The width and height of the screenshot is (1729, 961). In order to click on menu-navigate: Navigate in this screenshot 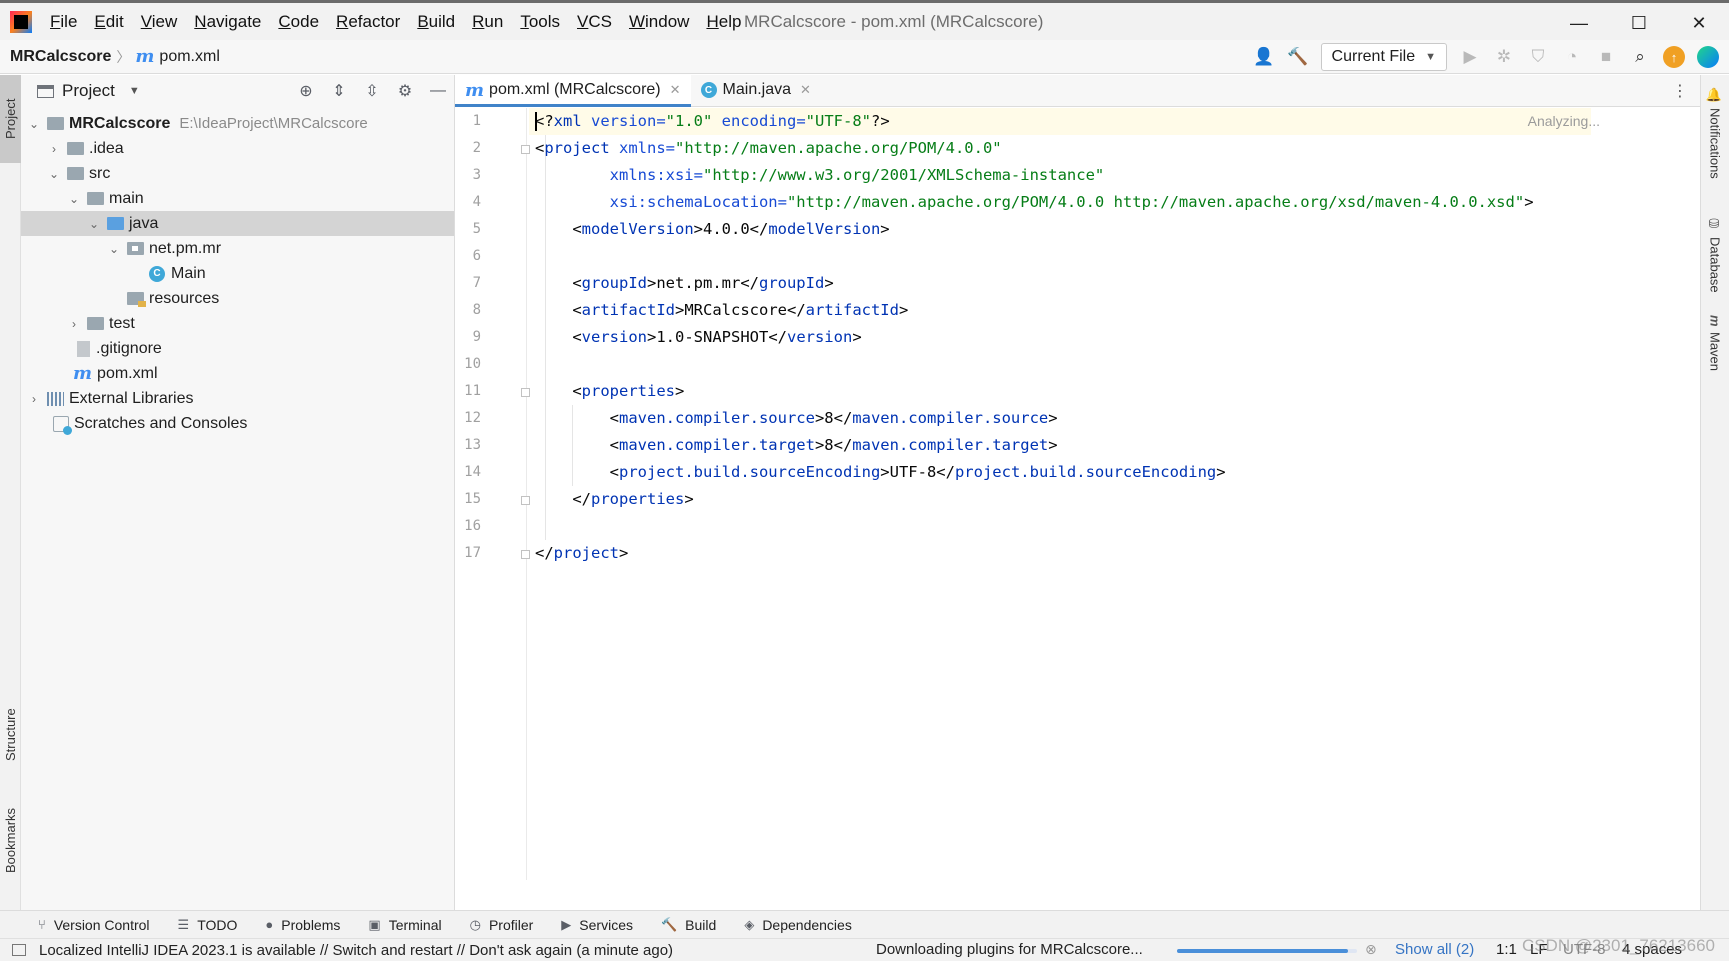, I will do `click(227, 22)`.